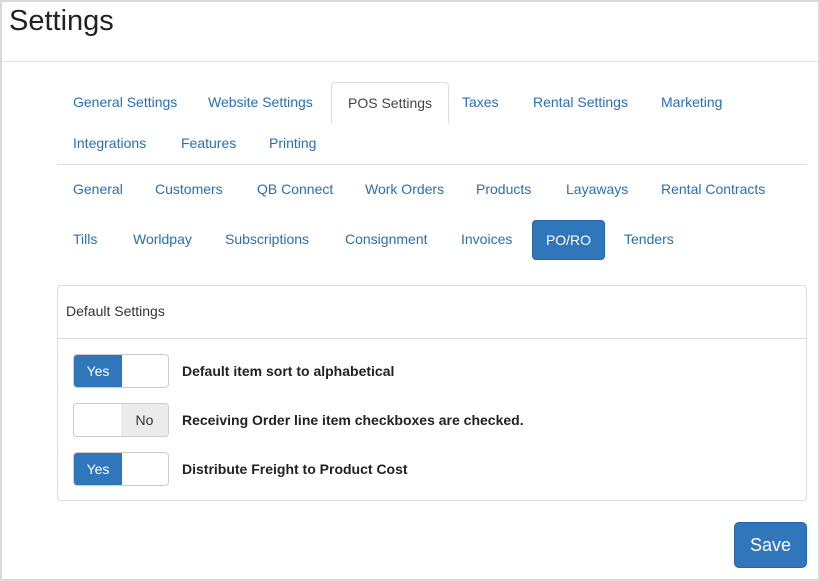  What do you see at coordinates (260, 103) in the screenshot?
I see `tab-website-settings: Website Settings` at bounding box center [260, 103].